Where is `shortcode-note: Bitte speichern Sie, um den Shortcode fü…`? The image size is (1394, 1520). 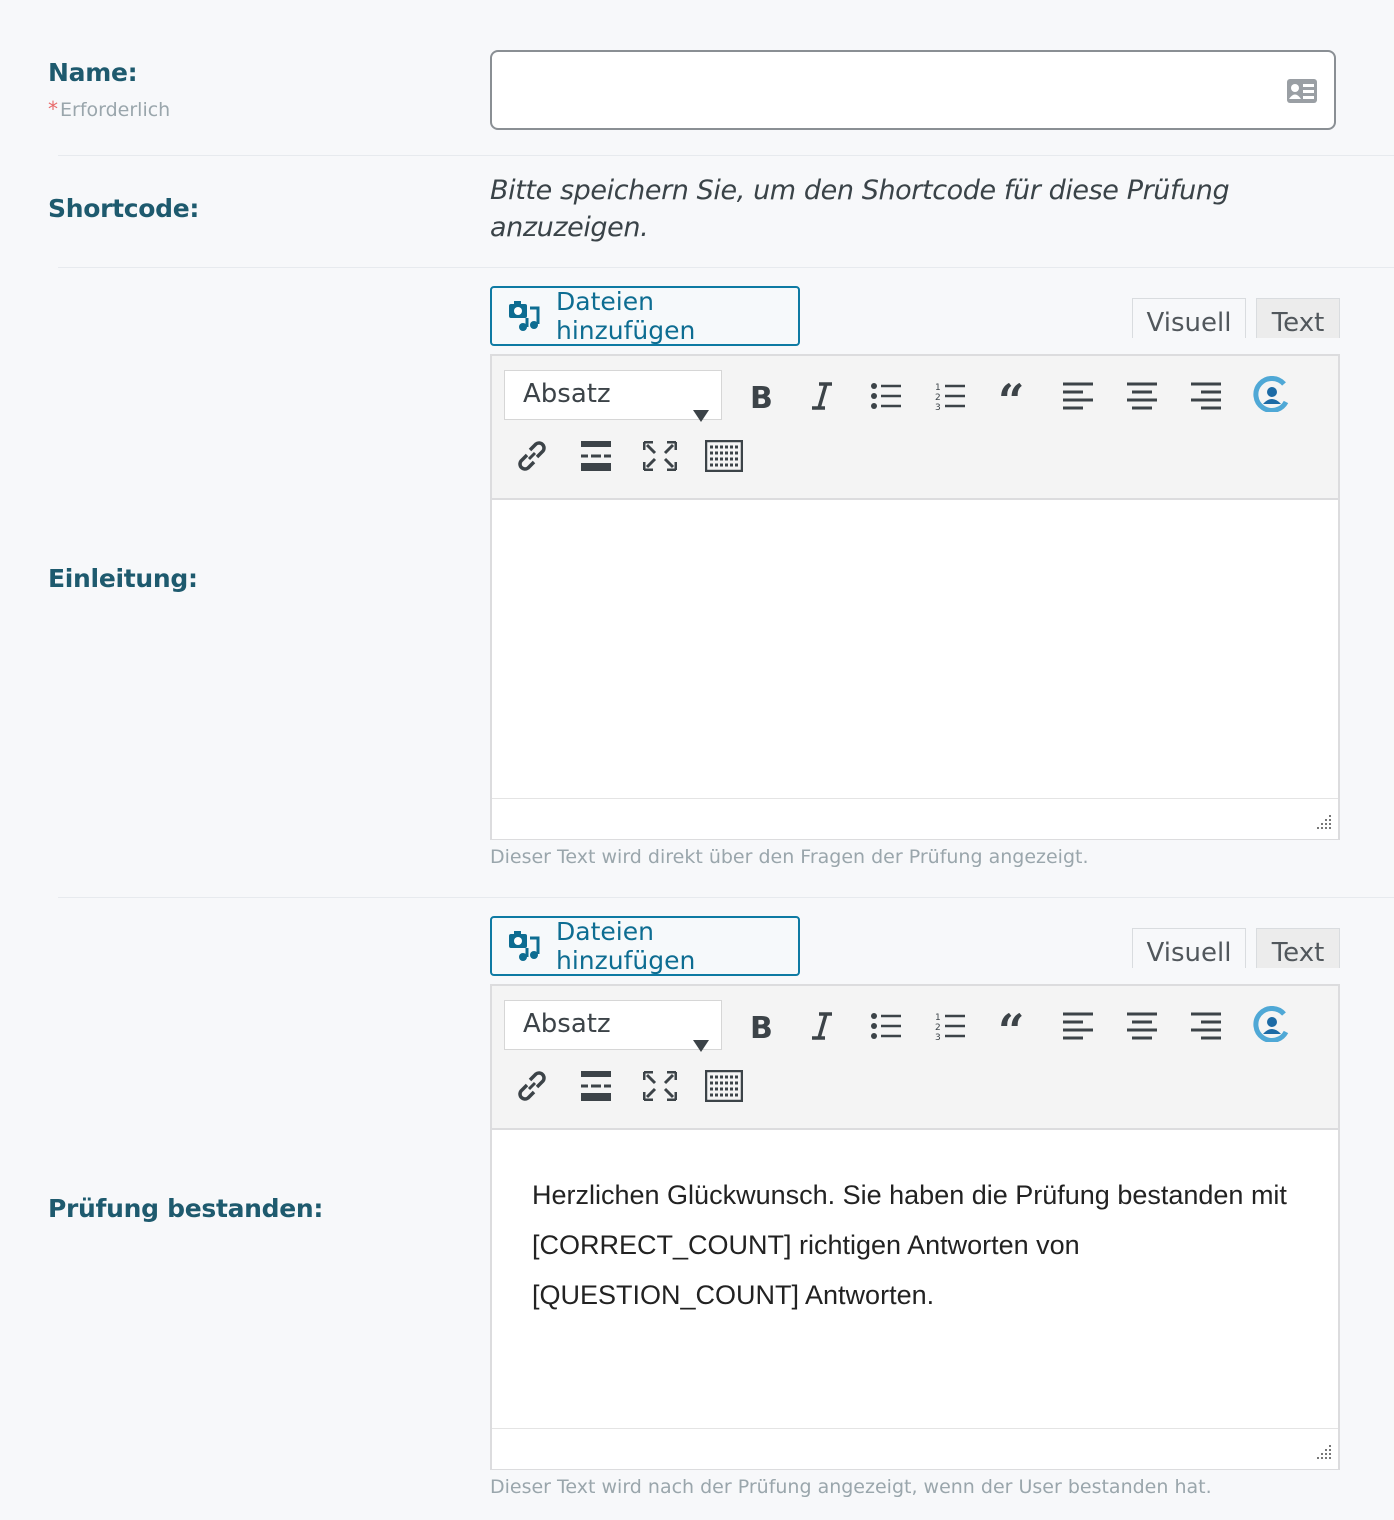
shortcode-note: Bitte speichern Sie, um den Shortcode fü… is located at coordinates (860, 209).